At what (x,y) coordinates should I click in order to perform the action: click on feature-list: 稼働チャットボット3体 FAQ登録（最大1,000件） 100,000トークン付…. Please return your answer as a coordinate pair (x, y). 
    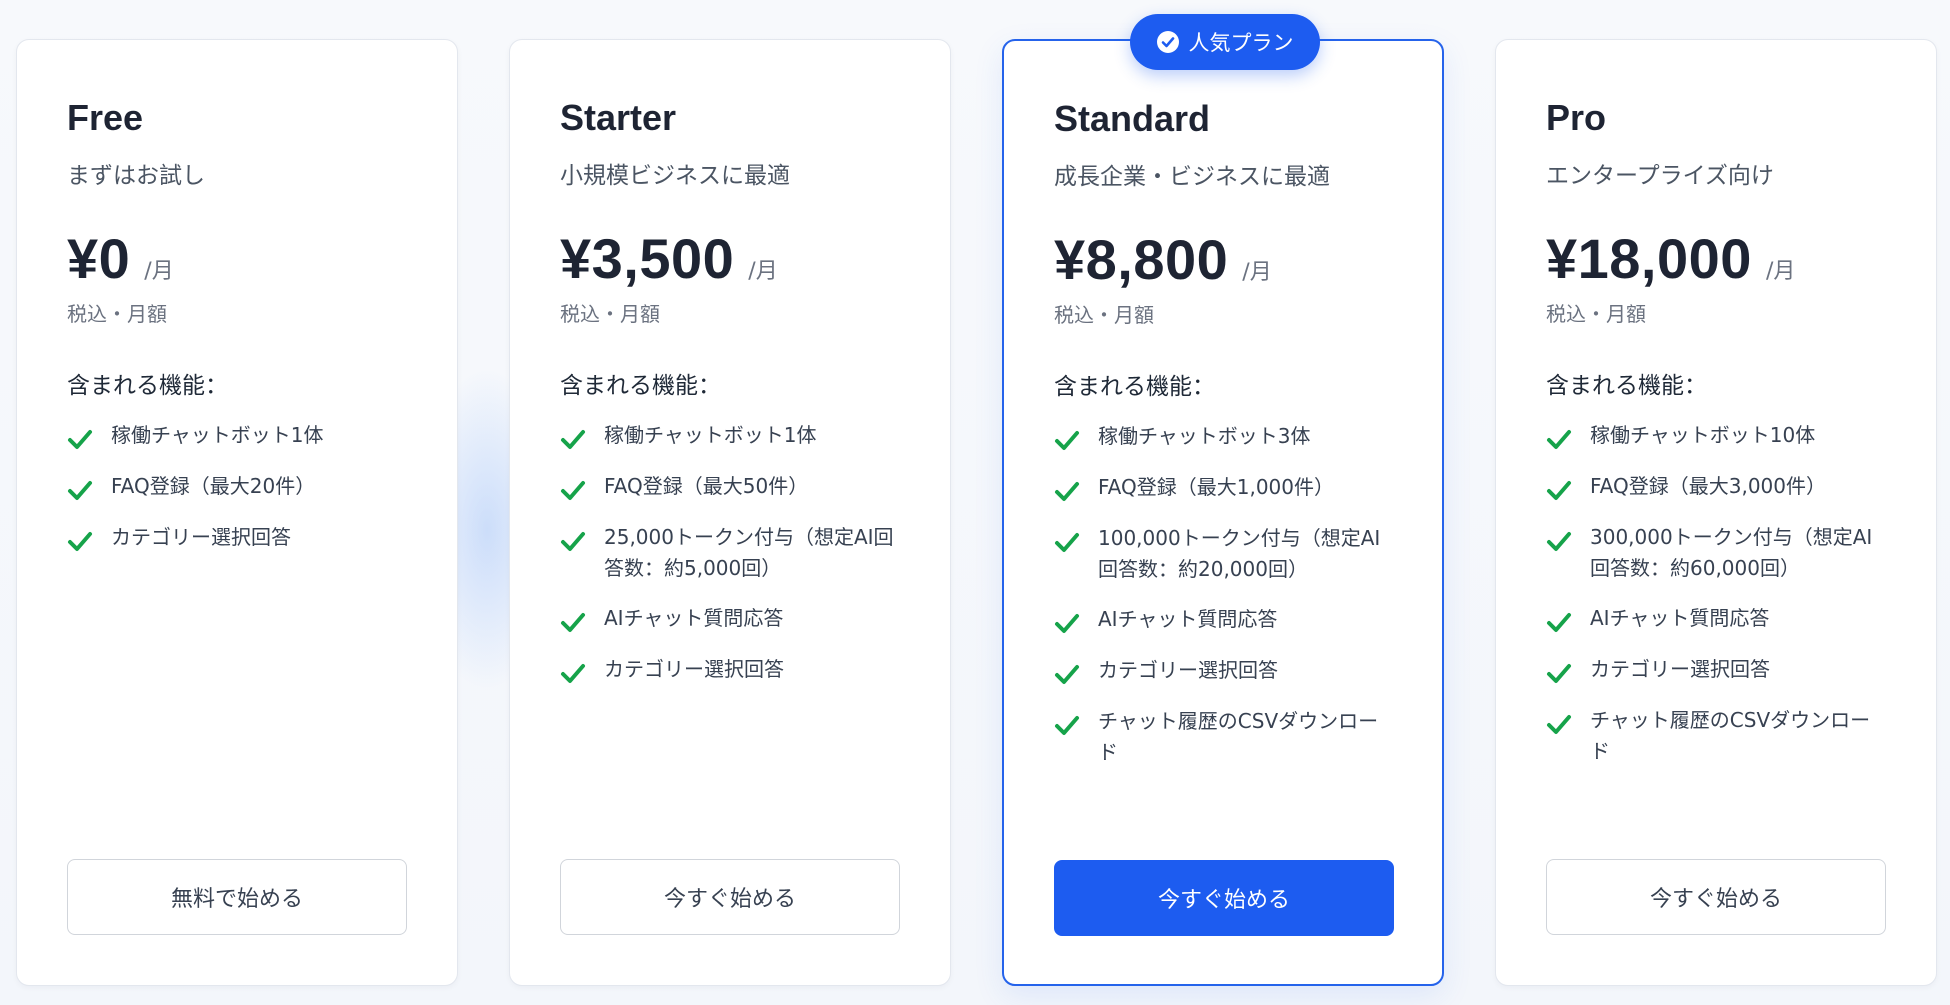
    Looking at the image, I should click on (1234, 604).